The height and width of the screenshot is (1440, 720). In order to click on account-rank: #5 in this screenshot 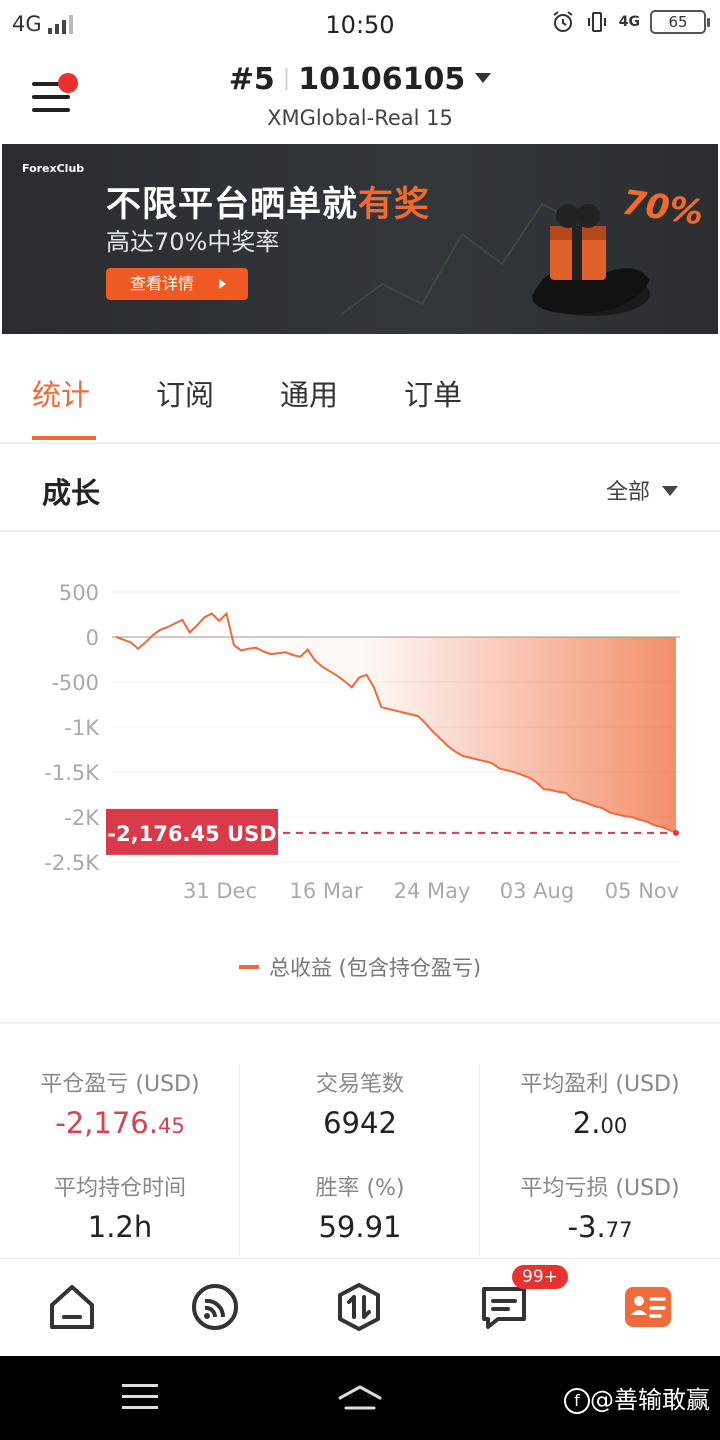, I will do `click(251, 79)`.